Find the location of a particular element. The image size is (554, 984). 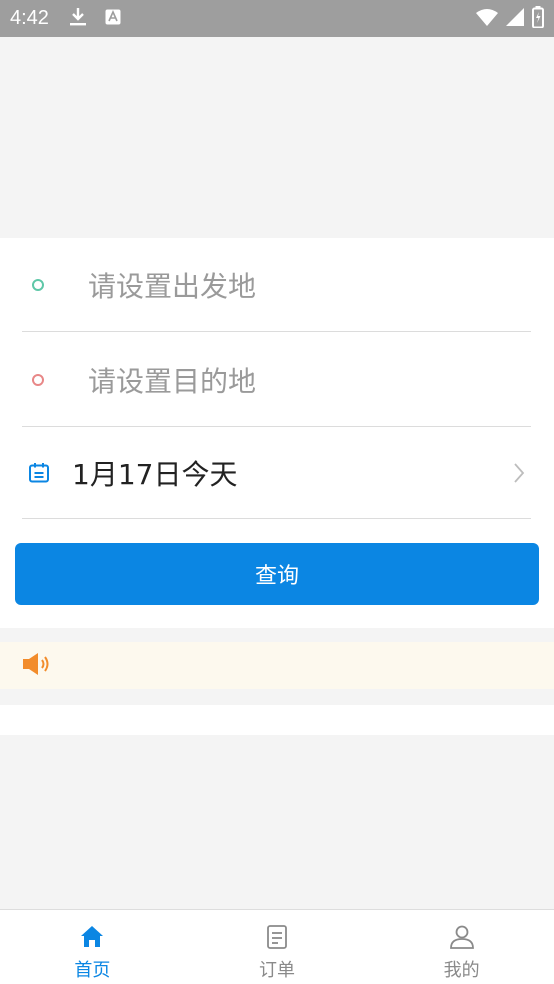

date-text: 1月17日今天 is located at coordinates (155, 474).